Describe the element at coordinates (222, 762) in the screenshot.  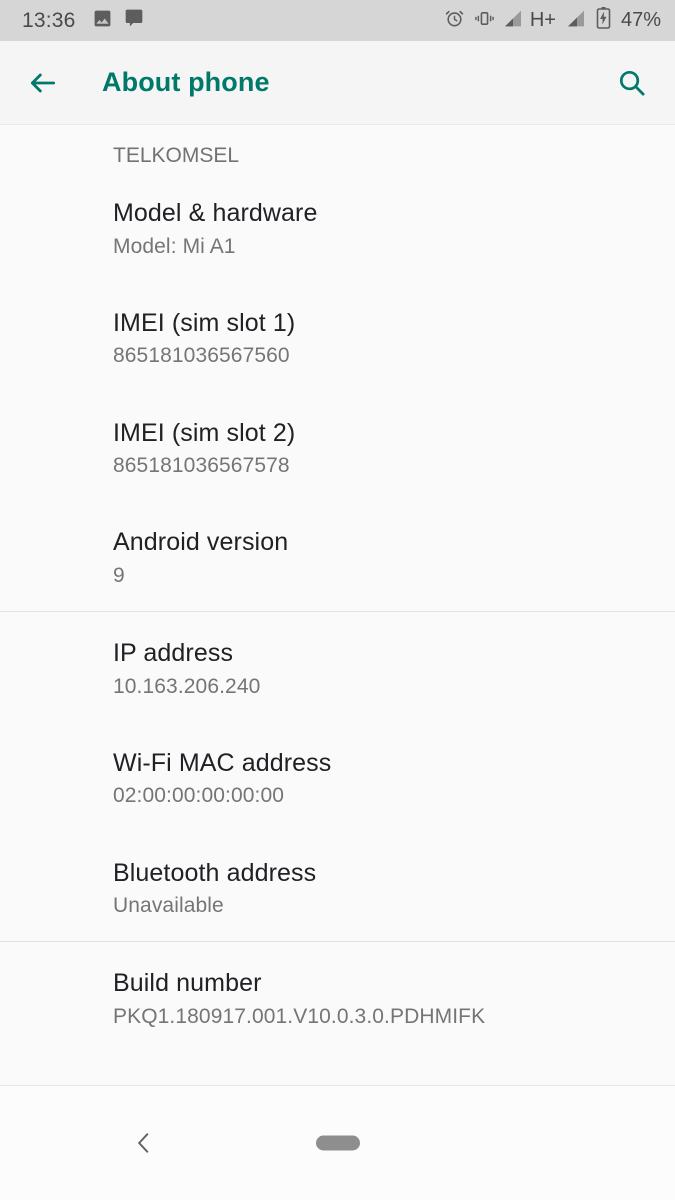
I see `list-item-title: Wi-Fi MAC address` at that location.